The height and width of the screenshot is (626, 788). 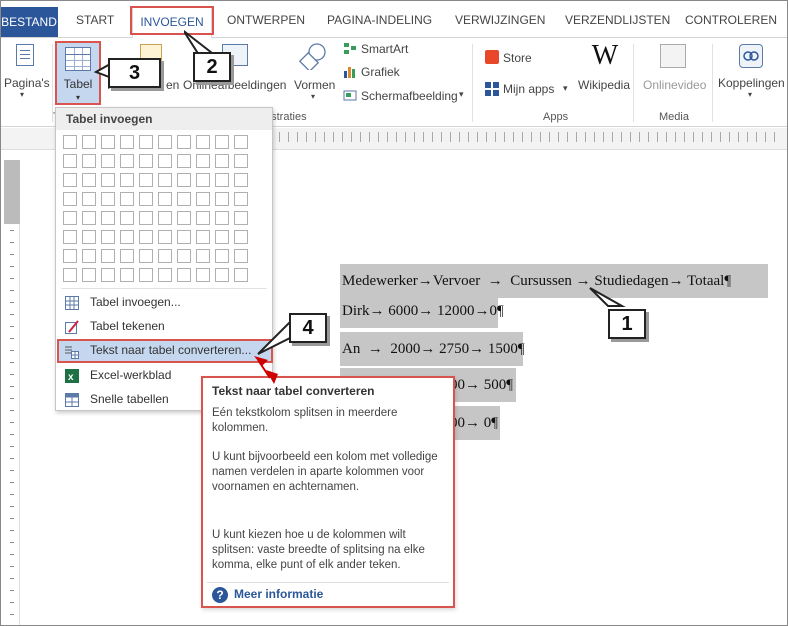 What do you see at coordinates (422, 311) in the screenshot?
I see `document-line: Dirk→ 6000→ 12000→0¶` at bounding box center [422, 311].